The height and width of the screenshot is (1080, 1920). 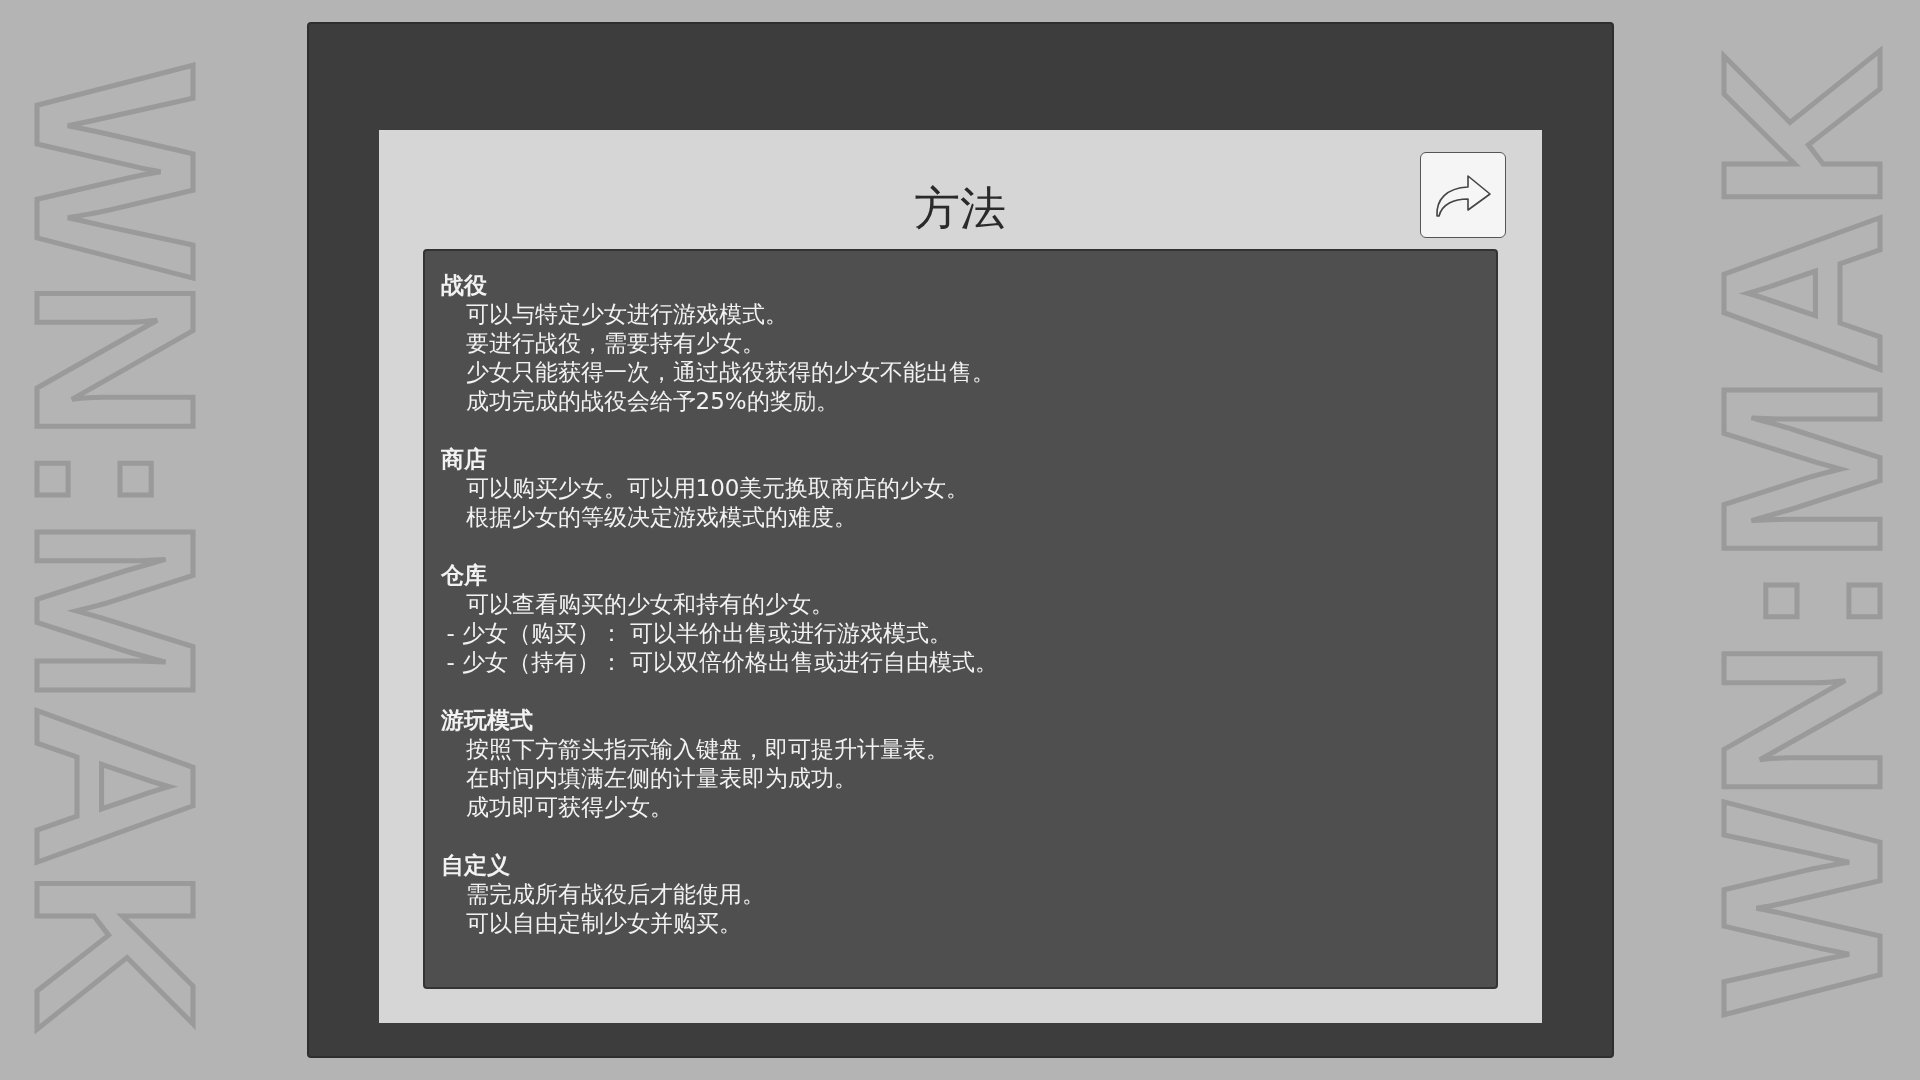 What do you see at coordinates (603, 923) in the screenshot?
I see `description-line: 可以自由定制少女并购买。` at bounding box center [603, 923].